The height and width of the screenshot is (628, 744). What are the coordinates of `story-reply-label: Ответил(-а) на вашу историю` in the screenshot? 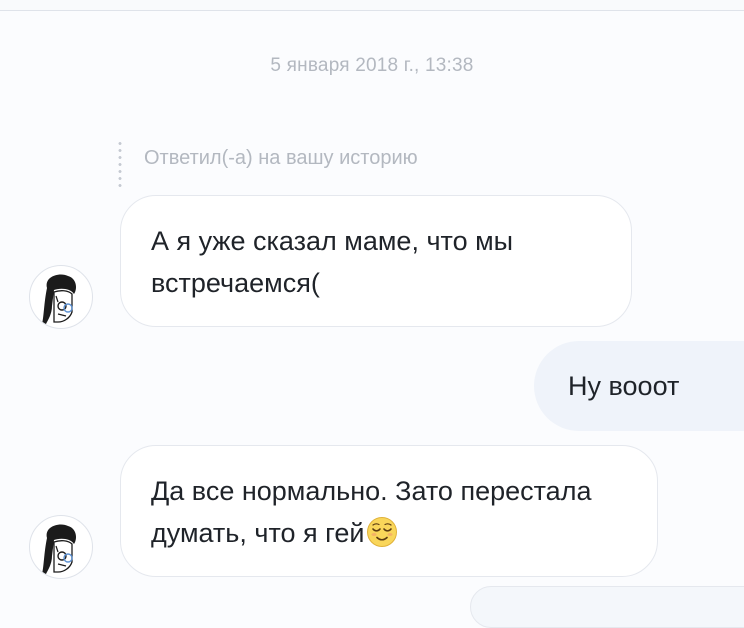 It's located at (281, 158).